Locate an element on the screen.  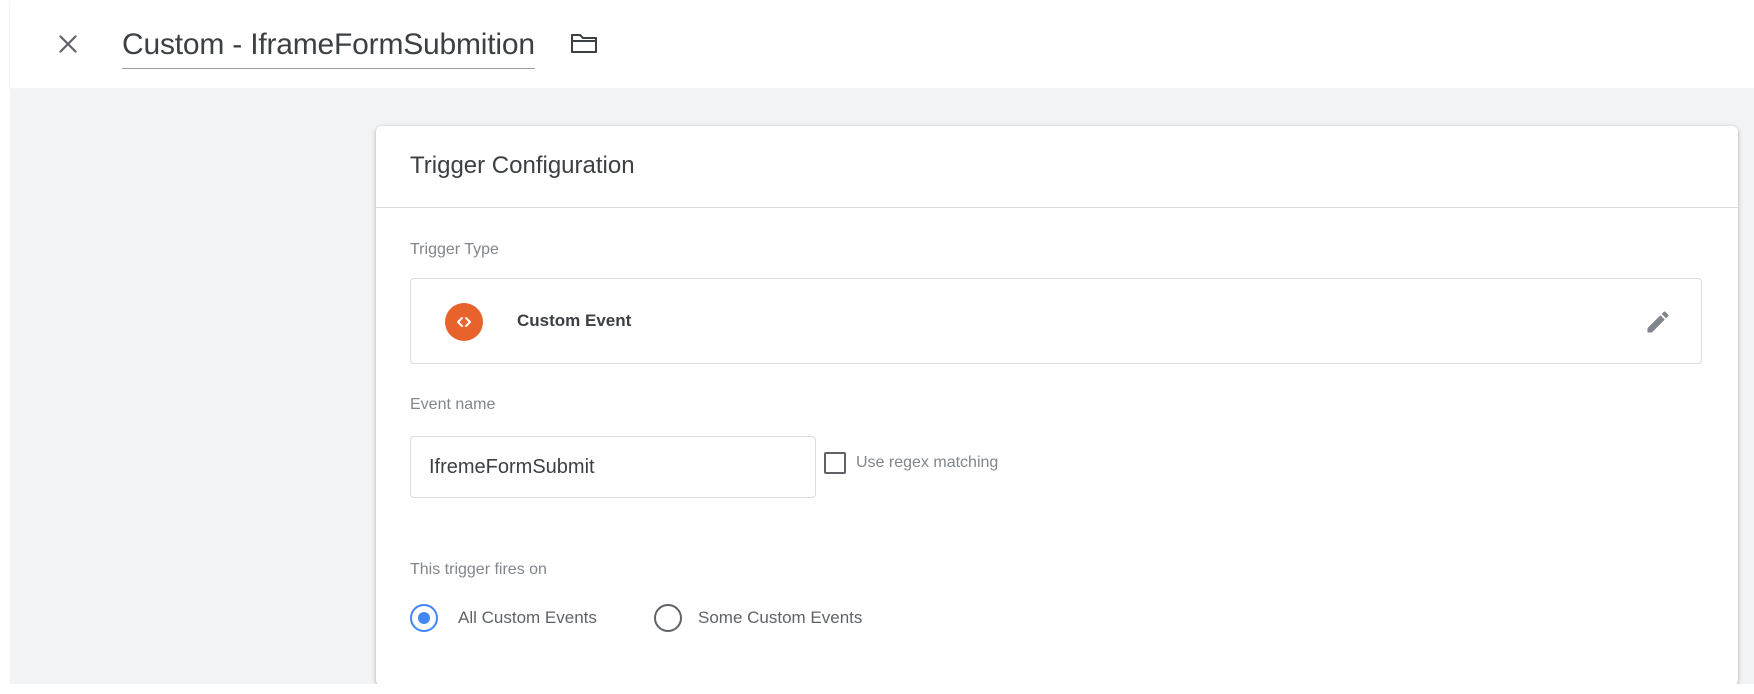
trigger-type-name: Custom Event is located at coordinates (574, 320).